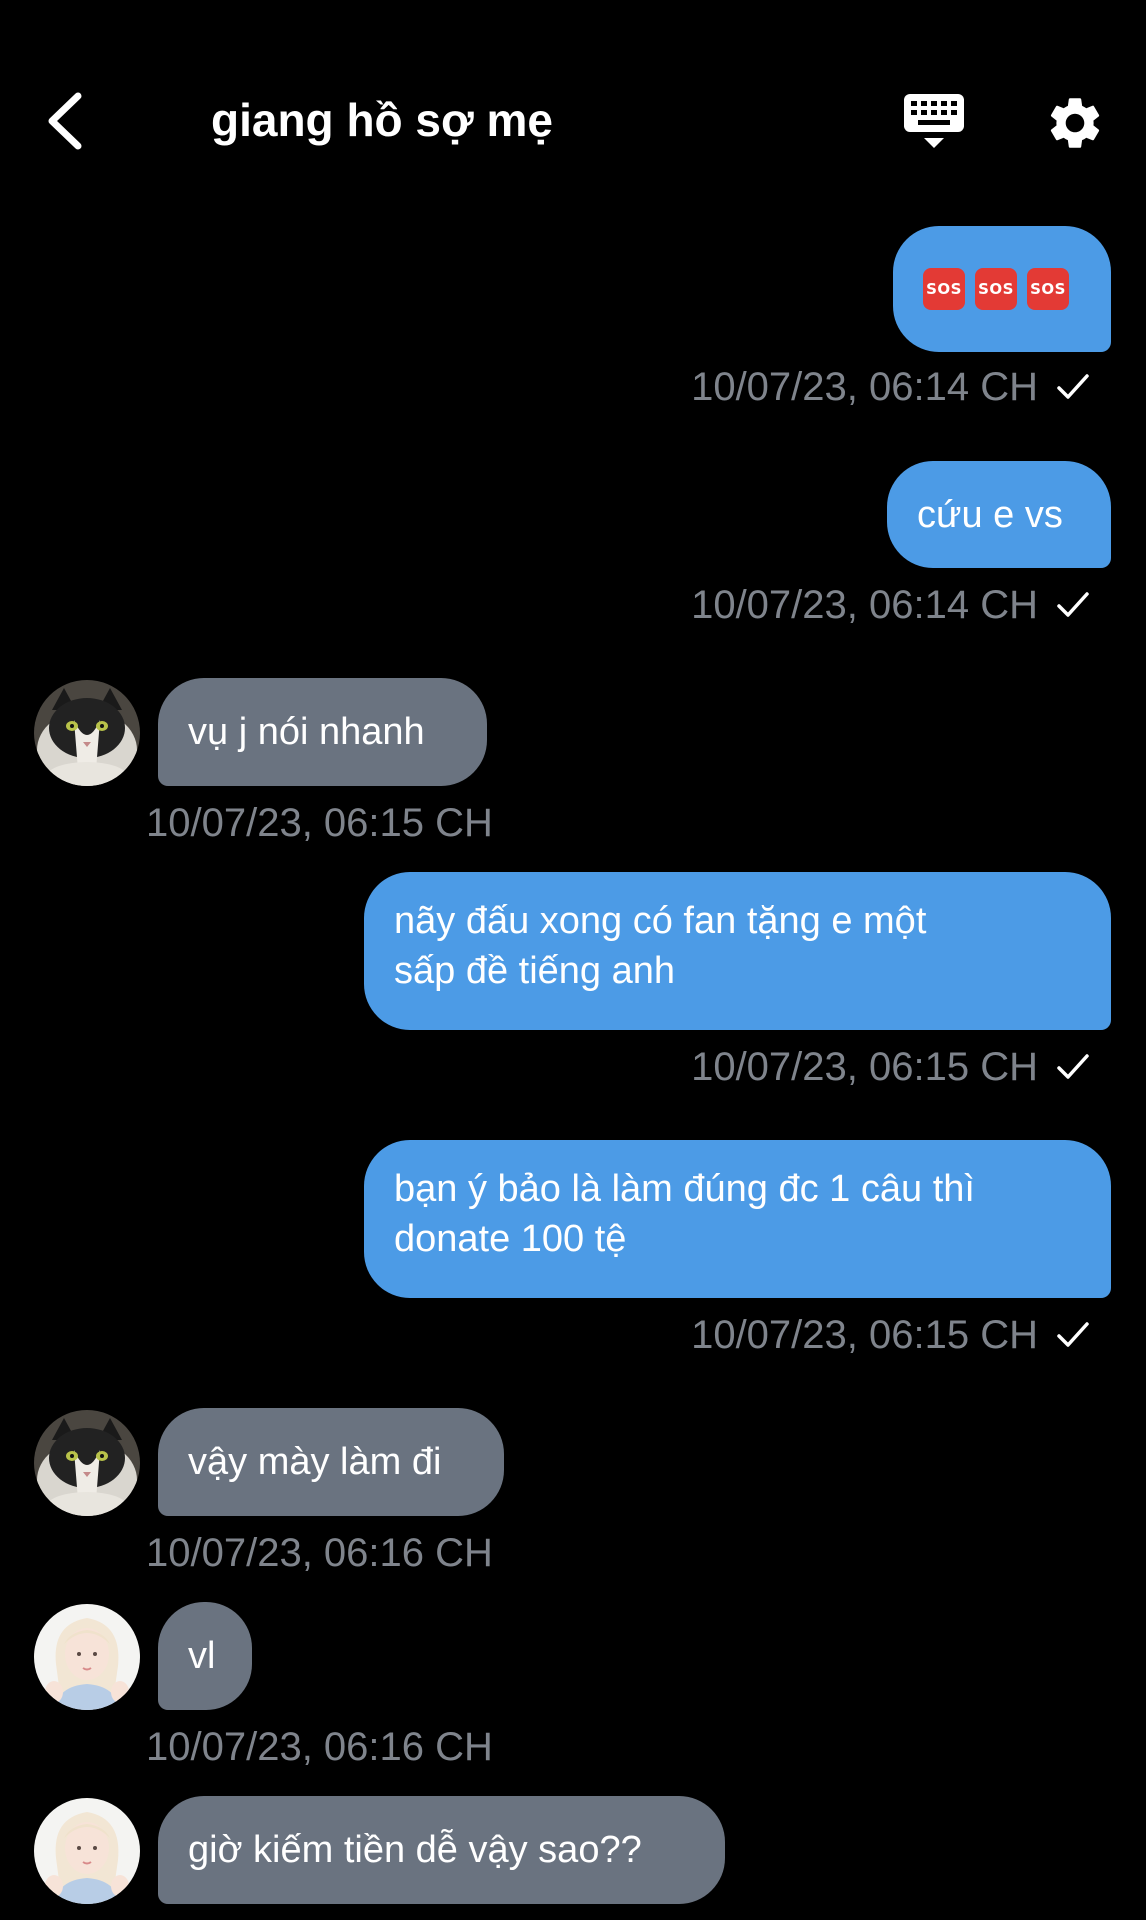  I want to click on incoming-message: giờ kiếm tiền dễ vậy sao??, so click(441, 1850).